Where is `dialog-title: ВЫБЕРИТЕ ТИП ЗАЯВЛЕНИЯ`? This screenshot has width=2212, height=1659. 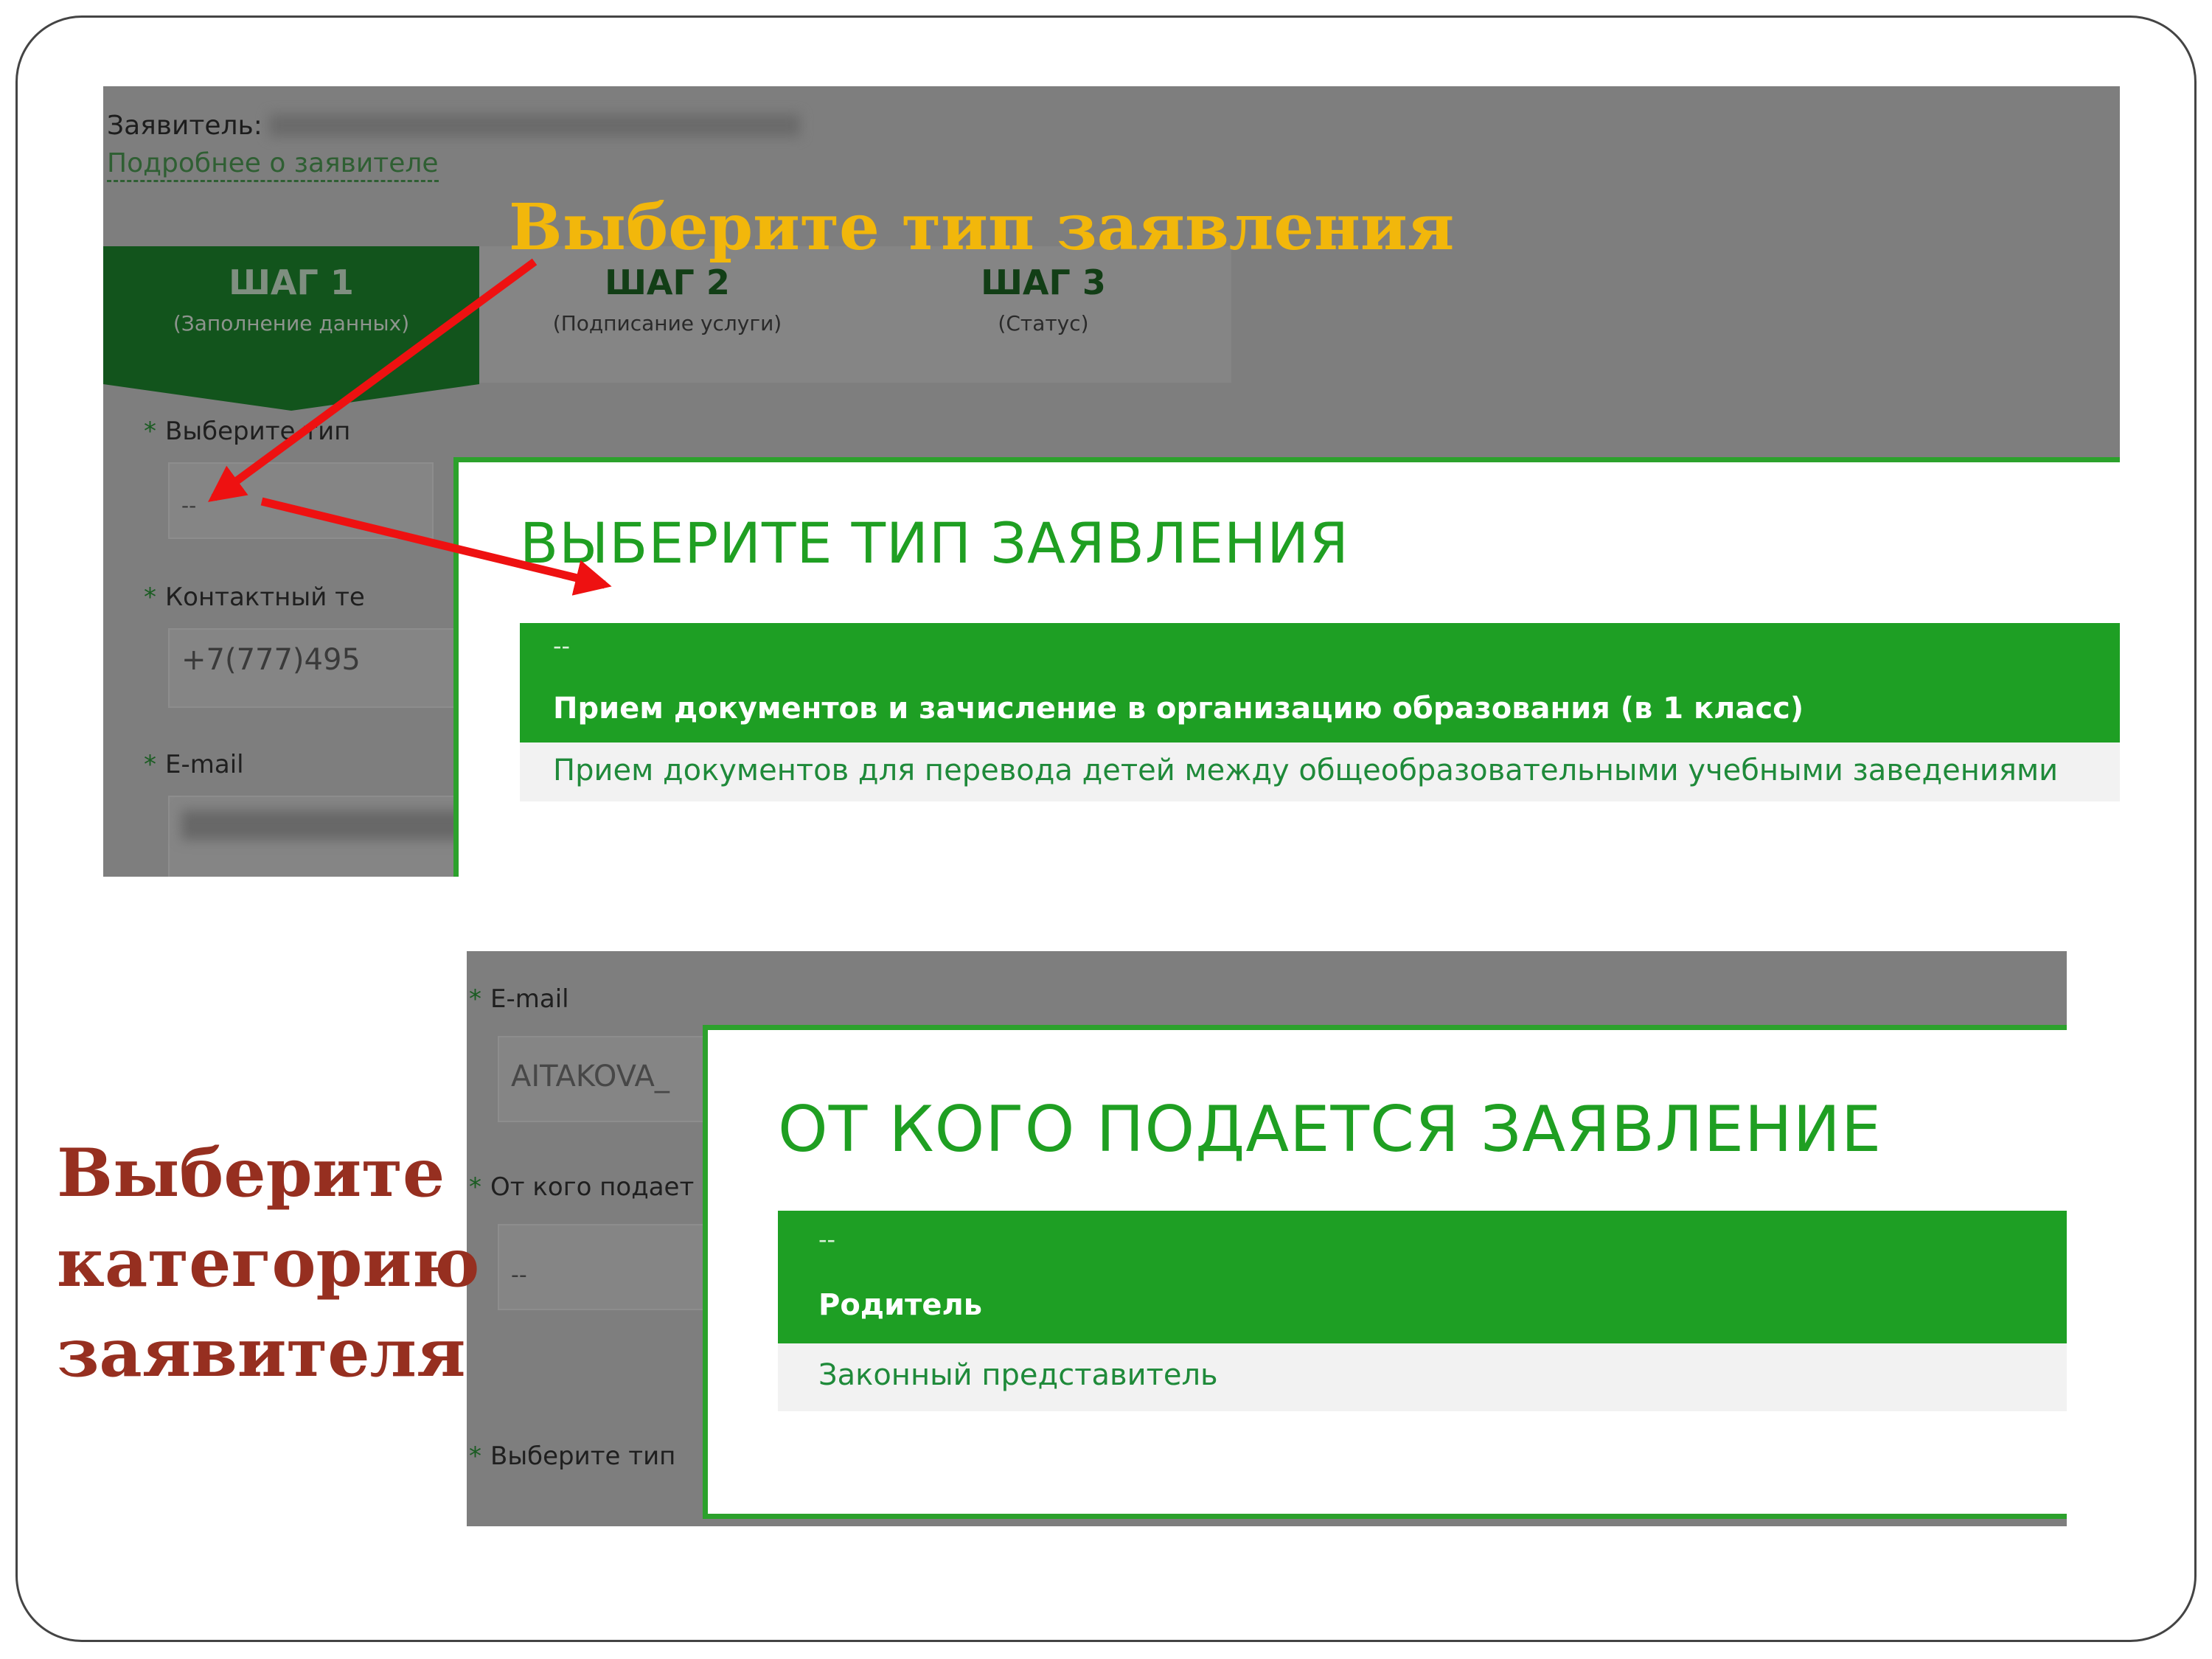
dialog-title: ВЫБЕРИТЕ ТИП ЗАЯВЛЕНИЯ is located at coordinates (934, 543).